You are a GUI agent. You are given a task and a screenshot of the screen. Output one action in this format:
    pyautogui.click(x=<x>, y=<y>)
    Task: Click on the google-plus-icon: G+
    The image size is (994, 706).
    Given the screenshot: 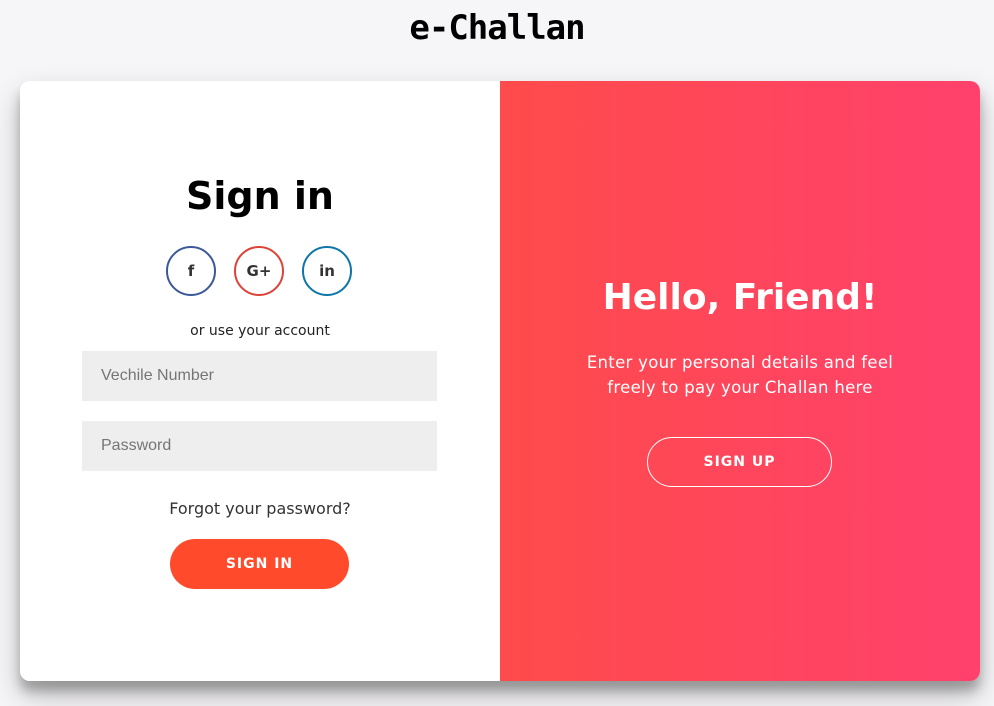 What is the action you would take?
    pyautogui.click(x=259, y=271)
    